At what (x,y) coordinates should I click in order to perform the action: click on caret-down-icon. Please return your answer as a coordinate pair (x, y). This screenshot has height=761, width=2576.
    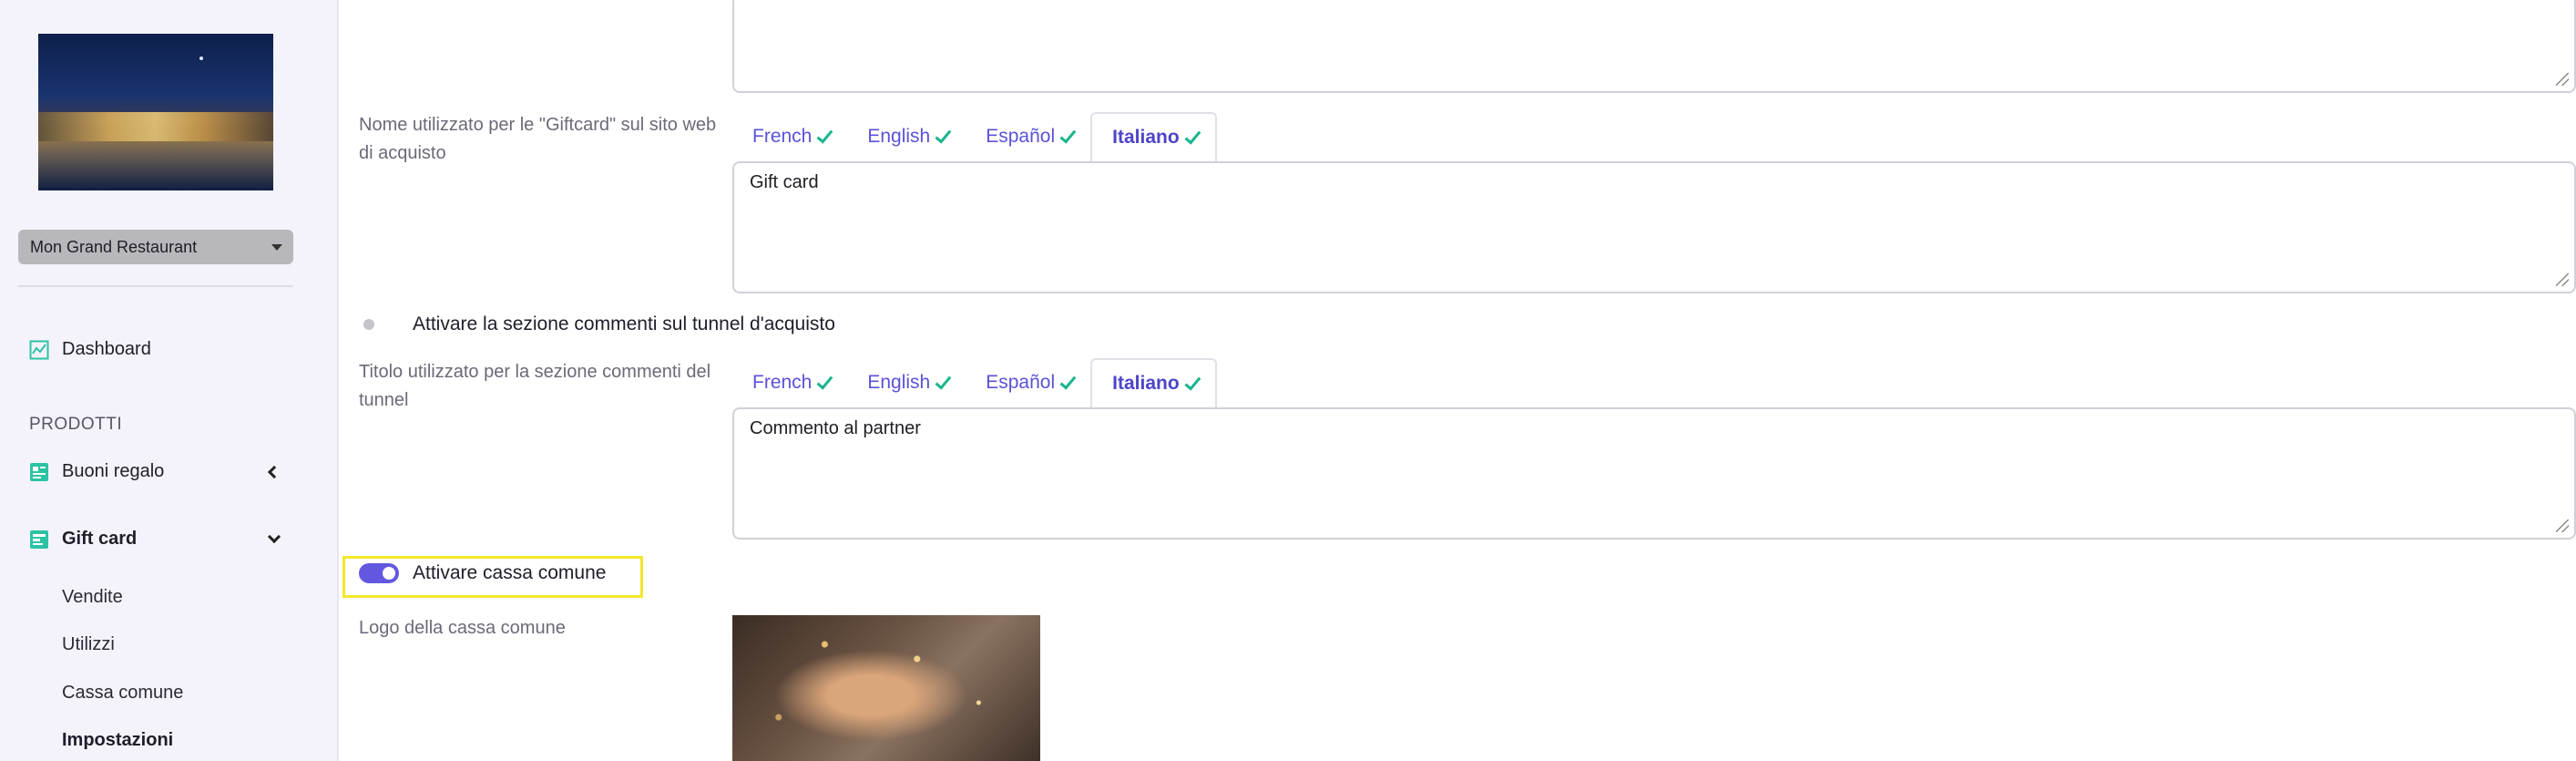
    Looking at the image, I should click on (276, 247).